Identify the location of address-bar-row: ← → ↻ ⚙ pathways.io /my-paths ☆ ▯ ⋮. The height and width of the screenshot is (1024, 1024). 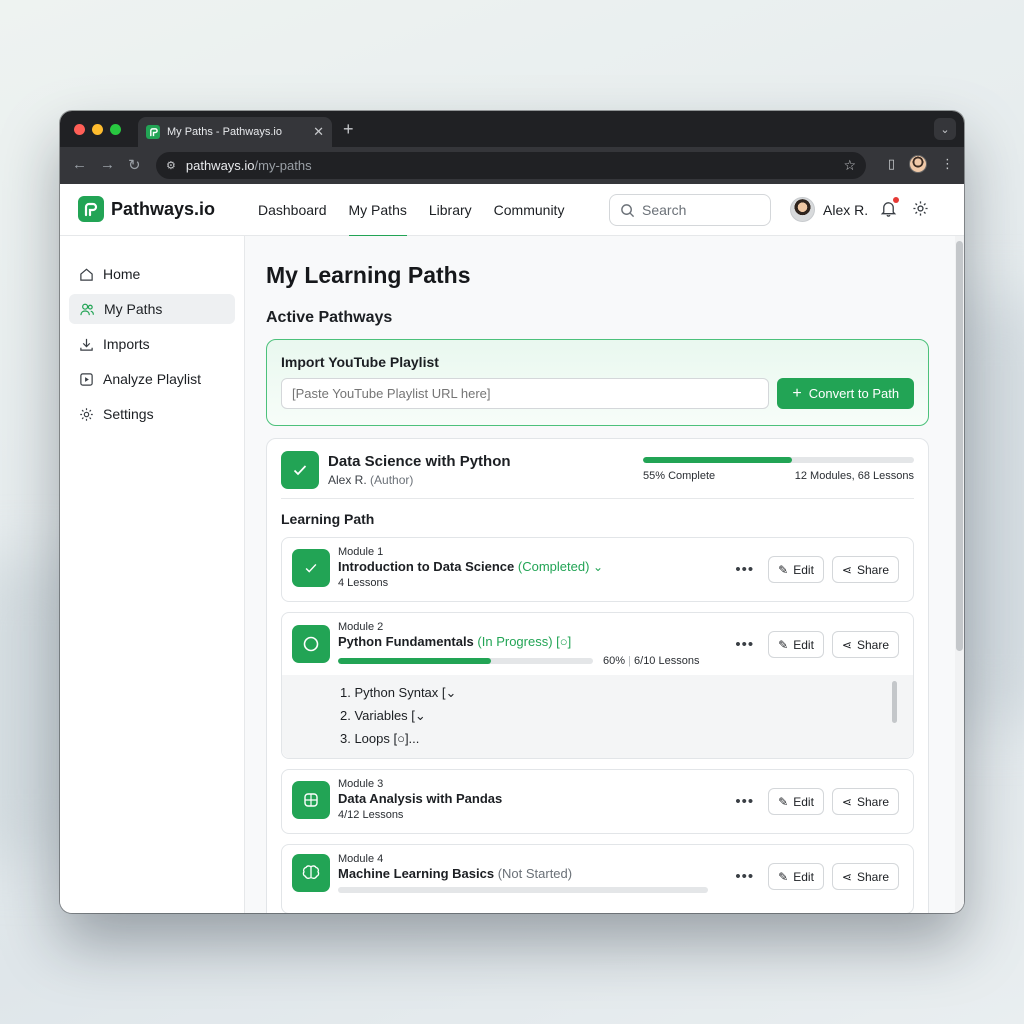
(512, 165).